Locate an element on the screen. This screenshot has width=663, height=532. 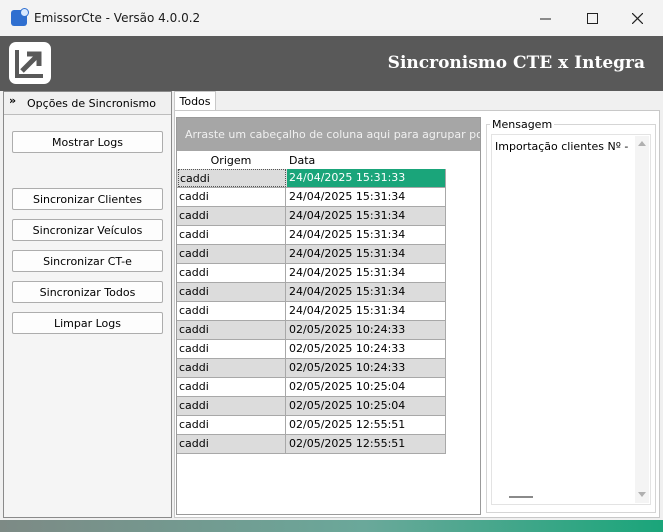
window-title: EmissorCte - Versão 4.0.0.2 is located at coordinates (117, 18).